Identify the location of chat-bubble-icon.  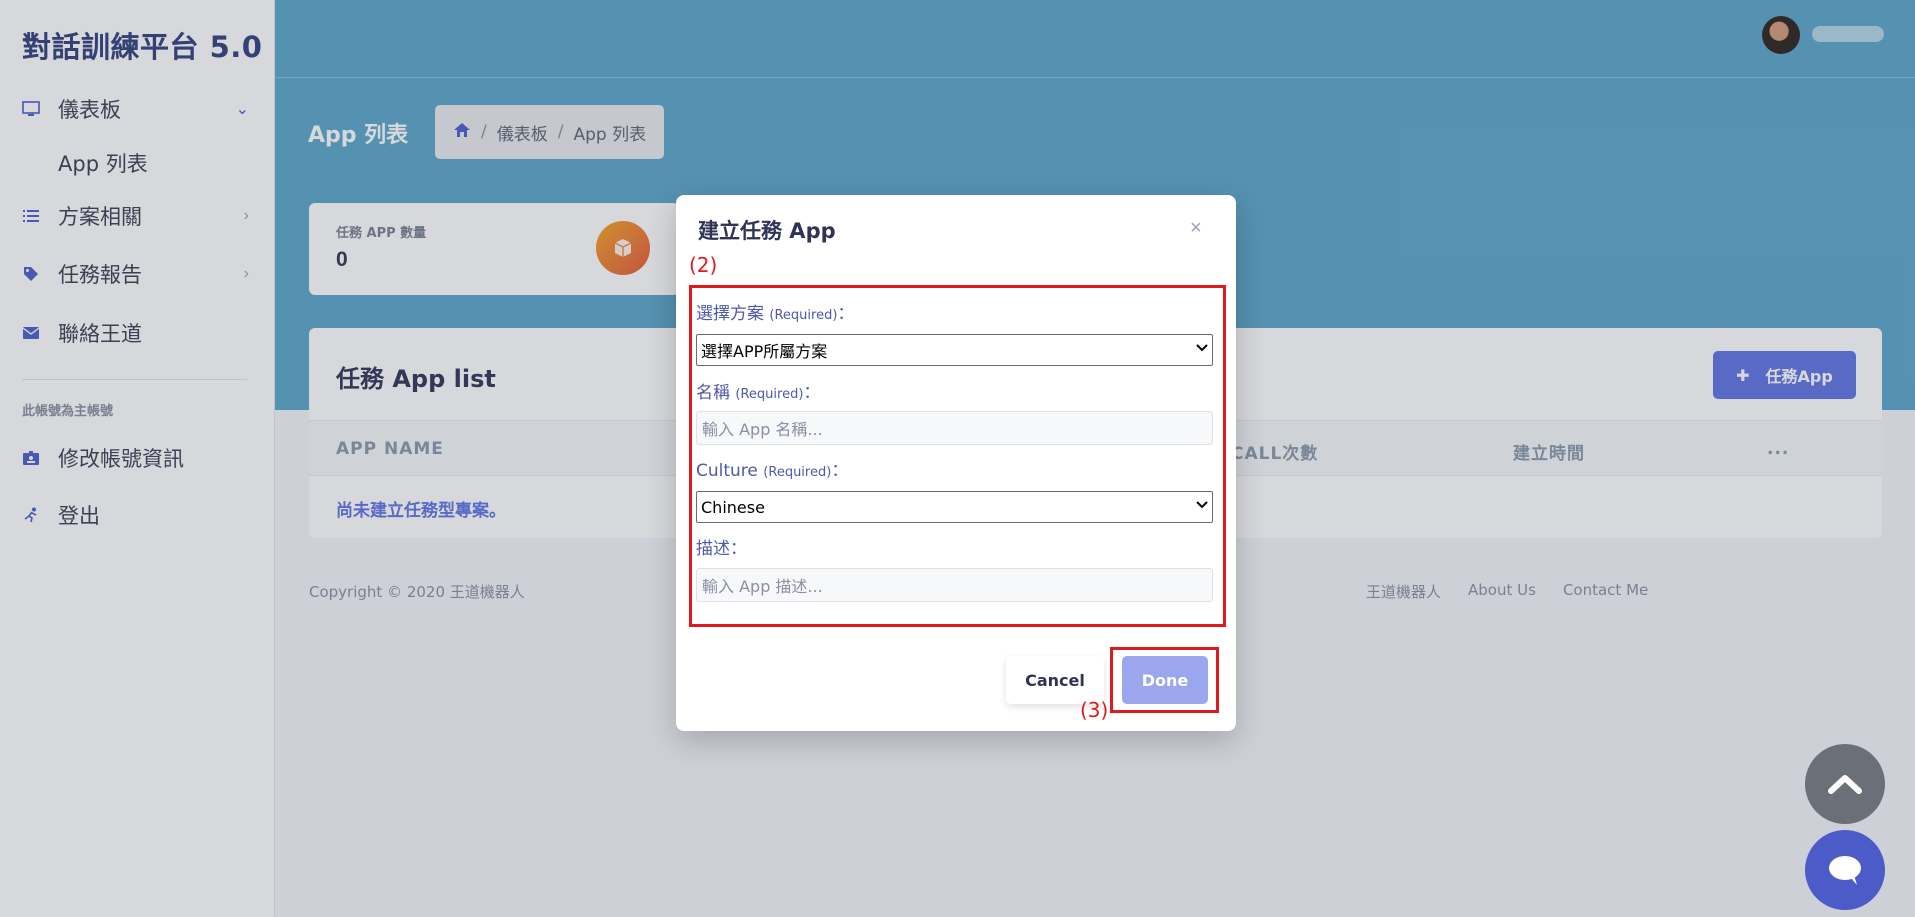
(1845, 870).